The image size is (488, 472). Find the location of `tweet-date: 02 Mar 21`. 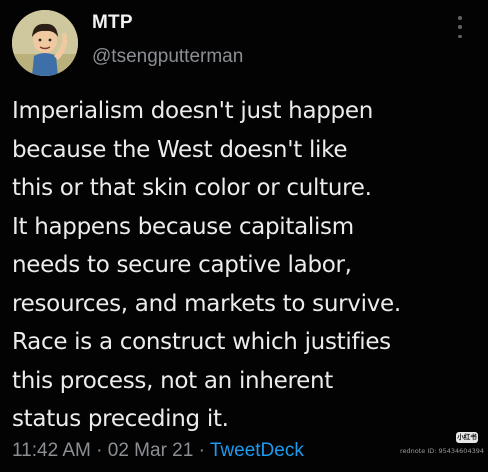

tweet-date: 02 Mar 21 is located at coordinates (151, 450).